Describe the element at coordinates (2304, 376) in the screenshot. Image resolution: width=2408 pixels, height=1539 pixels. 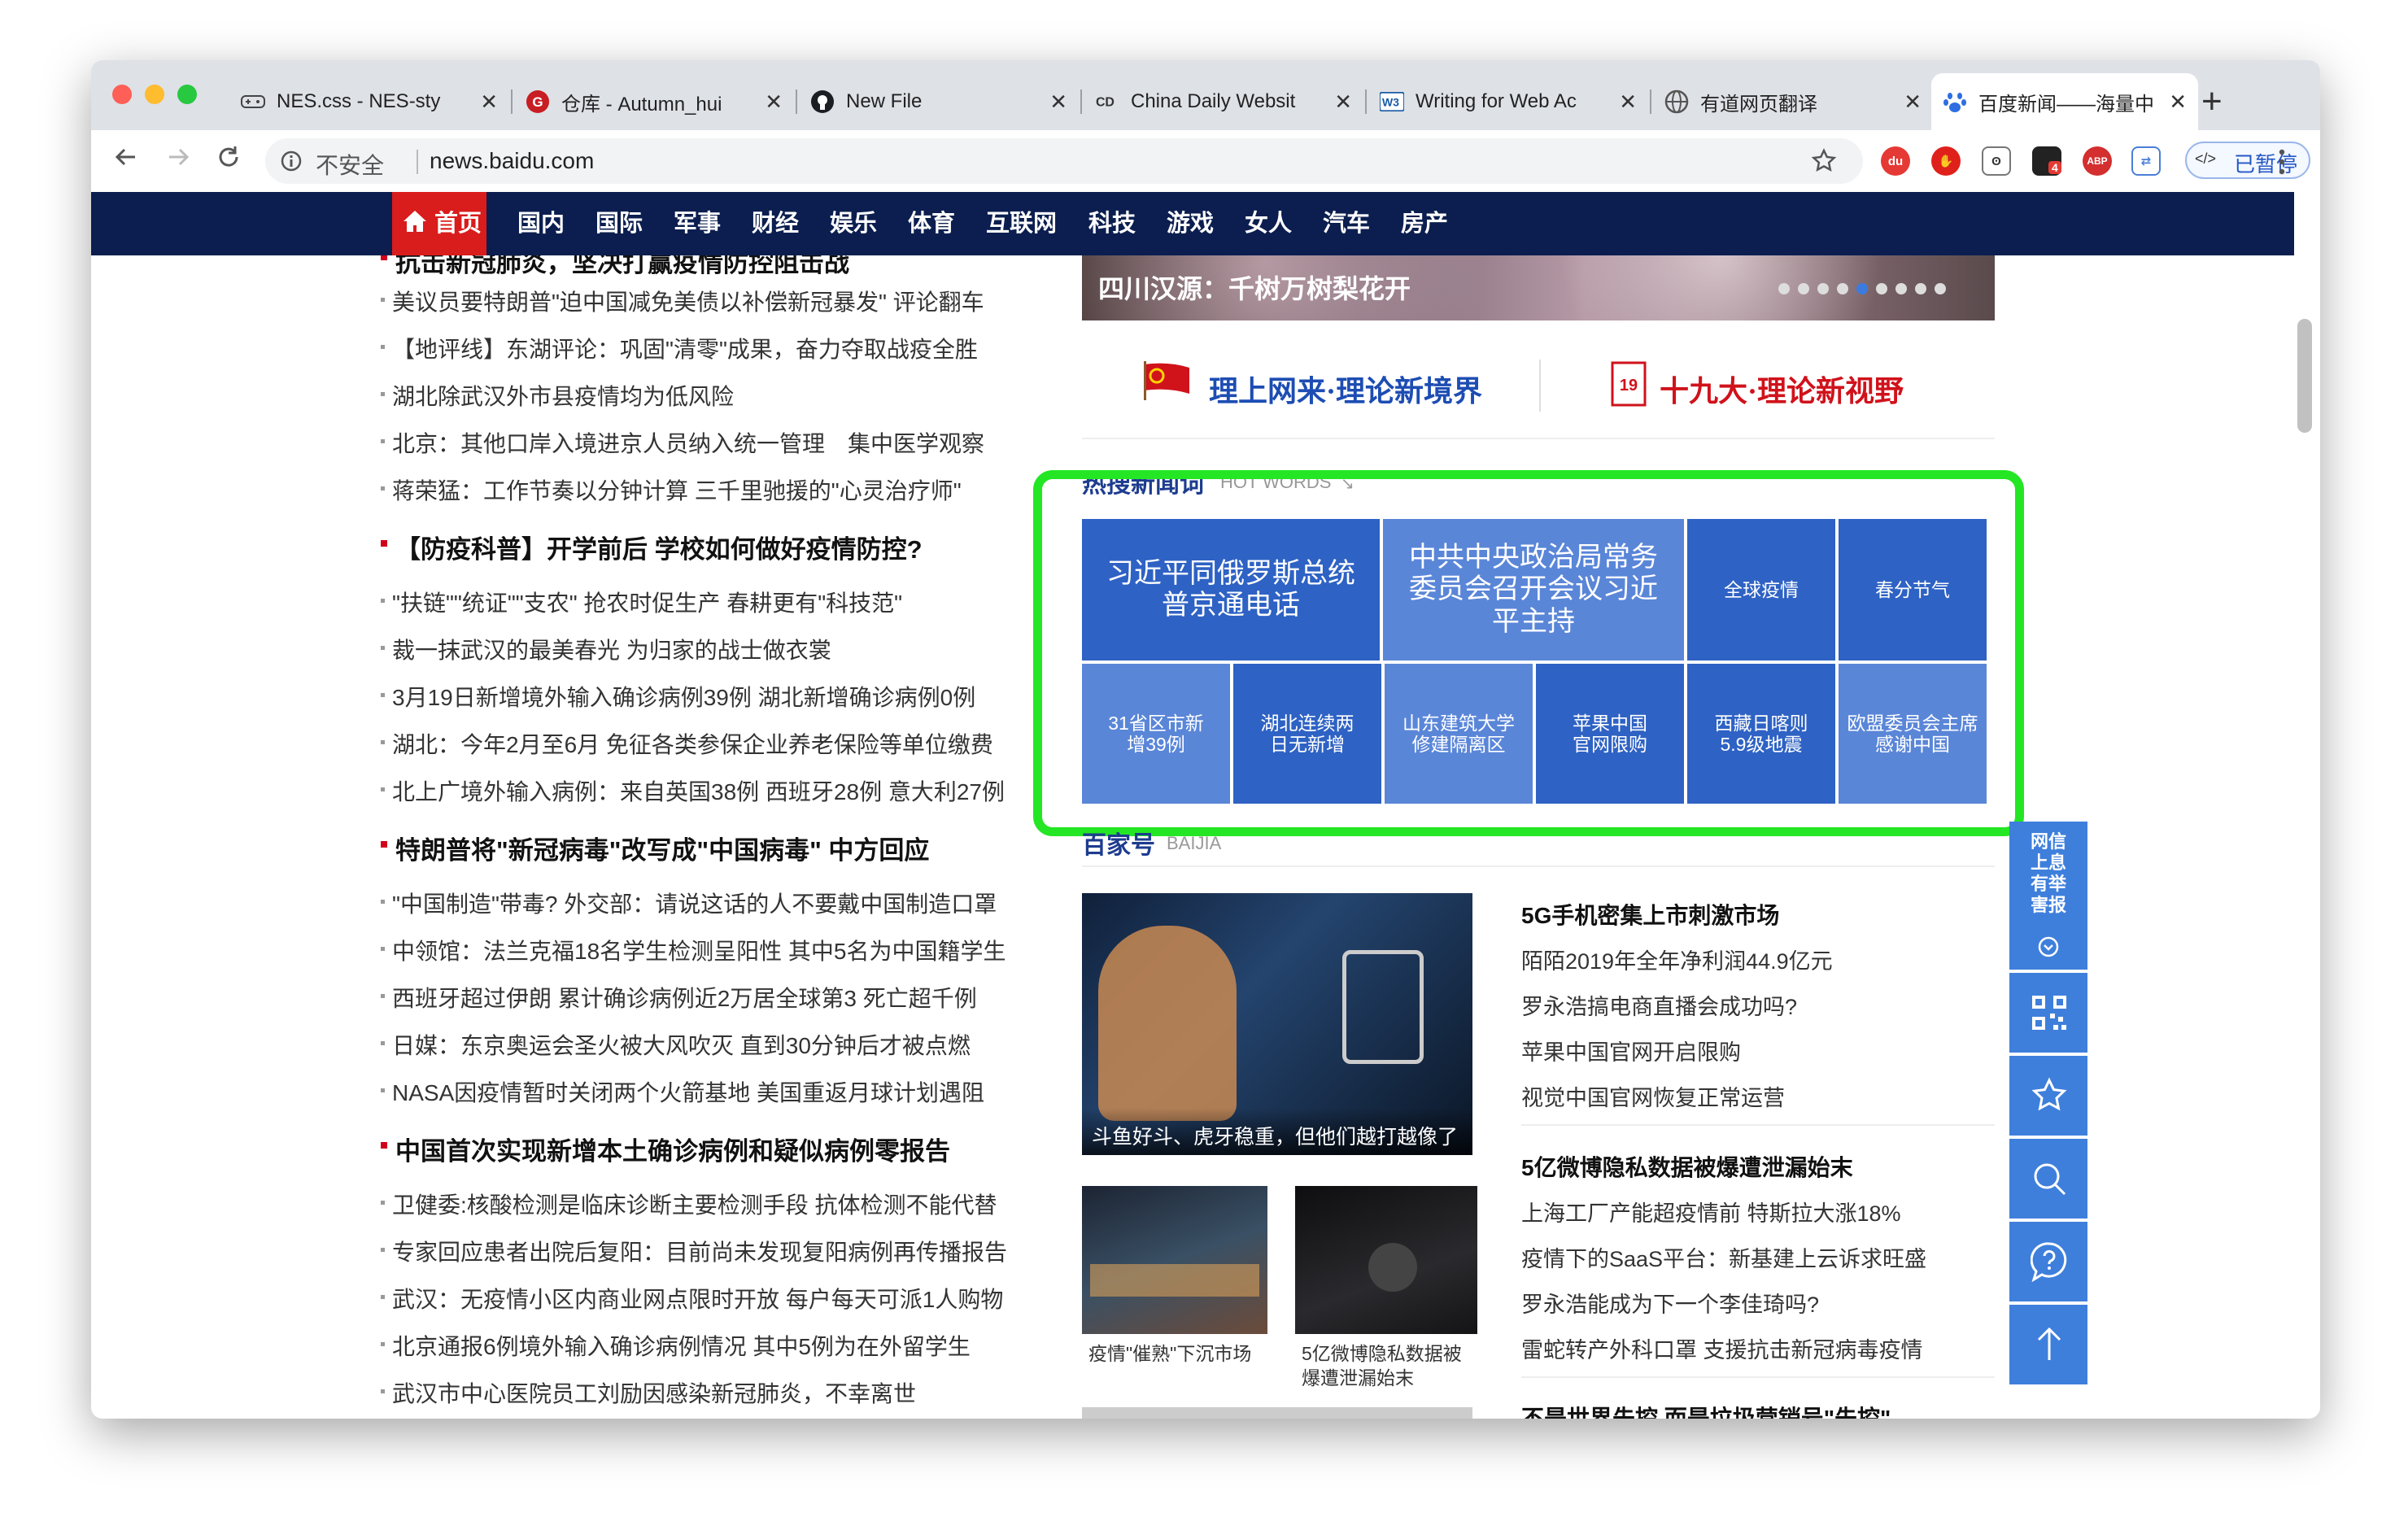
I see `scrollbar-thumb` at that location.